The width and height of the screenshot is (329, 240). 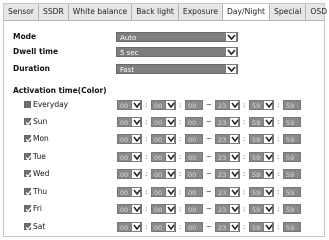 What do you see at coordinates (247, 12) in the screenshot?
I see `tab-day-night: Day/Night` at bounding box center [247, 12].